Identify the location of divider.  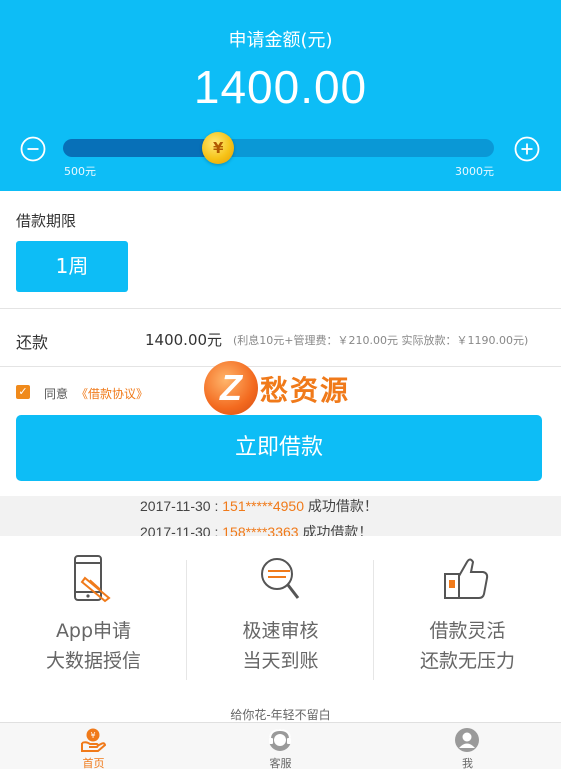
(280, 308).